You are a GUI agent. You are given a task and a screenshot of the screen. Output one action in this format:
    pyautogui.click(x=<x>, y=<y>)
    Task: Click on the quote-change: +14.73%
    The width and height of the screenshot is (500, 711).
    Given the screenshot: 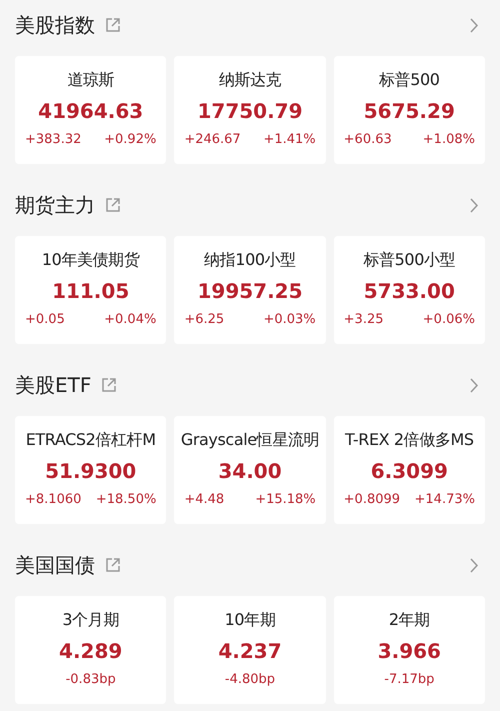 What is the action you would take?
    pyautogui.click(x=444, y=499)
    